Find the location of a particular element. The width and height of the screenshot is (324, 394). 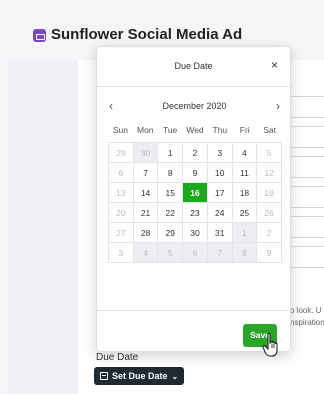

weekday-label: Wed is located at coordinates (195, 130).